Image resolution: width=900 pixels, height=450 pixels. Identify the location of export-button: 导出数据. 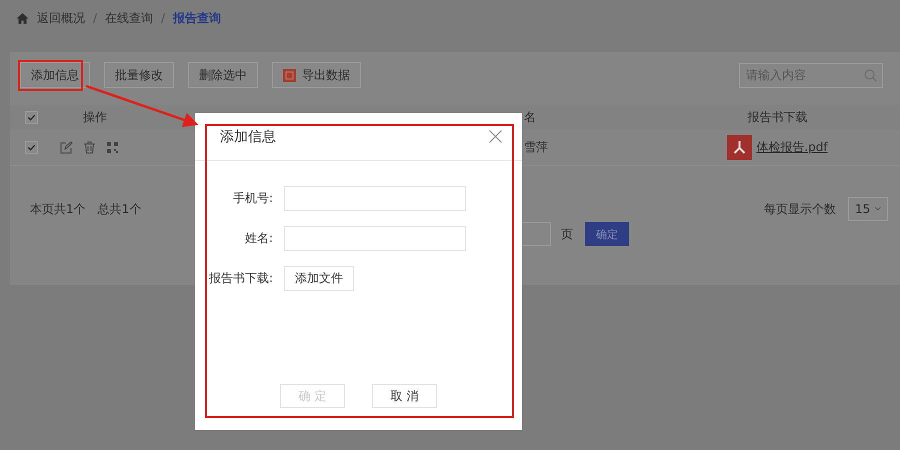
(316, 75).